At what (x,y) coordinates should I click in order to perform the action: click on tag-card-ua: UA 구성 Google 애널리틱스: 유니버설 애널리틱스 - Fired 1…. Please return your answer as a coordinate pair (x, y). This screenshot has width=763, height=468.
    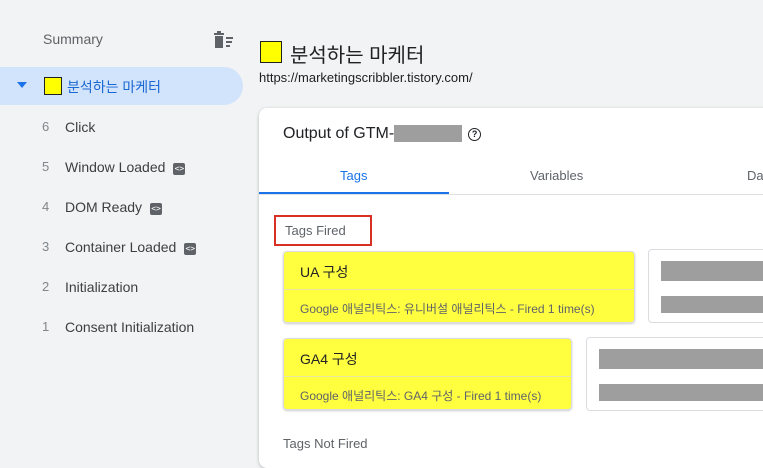
    Looking at the image, I should click on (459, 287).